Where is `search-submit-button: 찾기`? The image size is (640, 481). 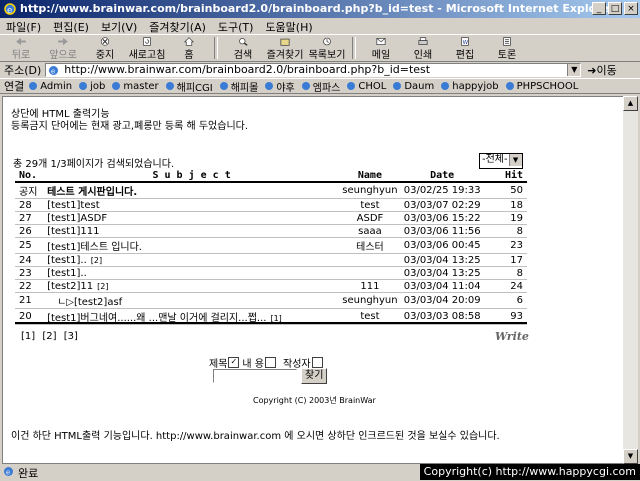 search-submit-button: 찾기 is located at coordinates (314, 376).